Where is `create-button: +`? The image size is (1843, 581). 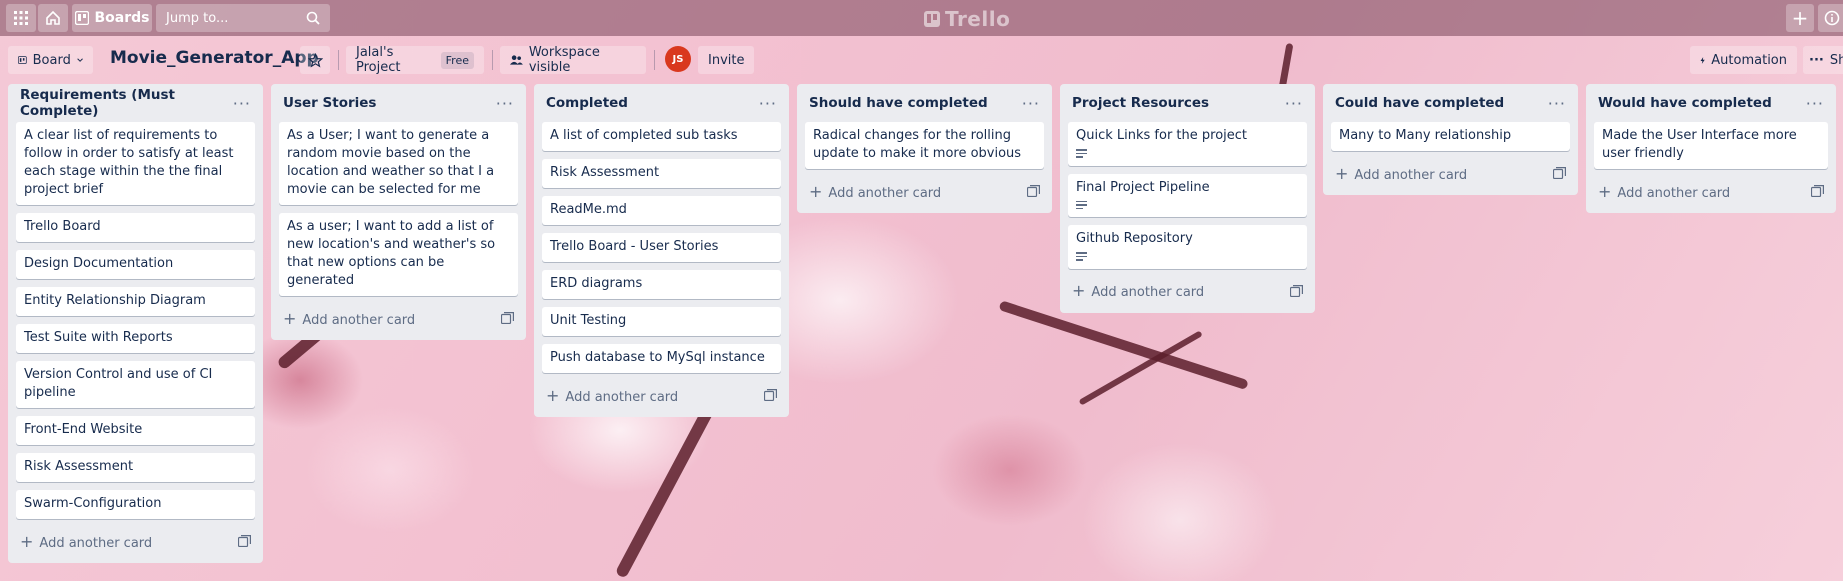
create-button: + is located at coordinates (1800, 18).